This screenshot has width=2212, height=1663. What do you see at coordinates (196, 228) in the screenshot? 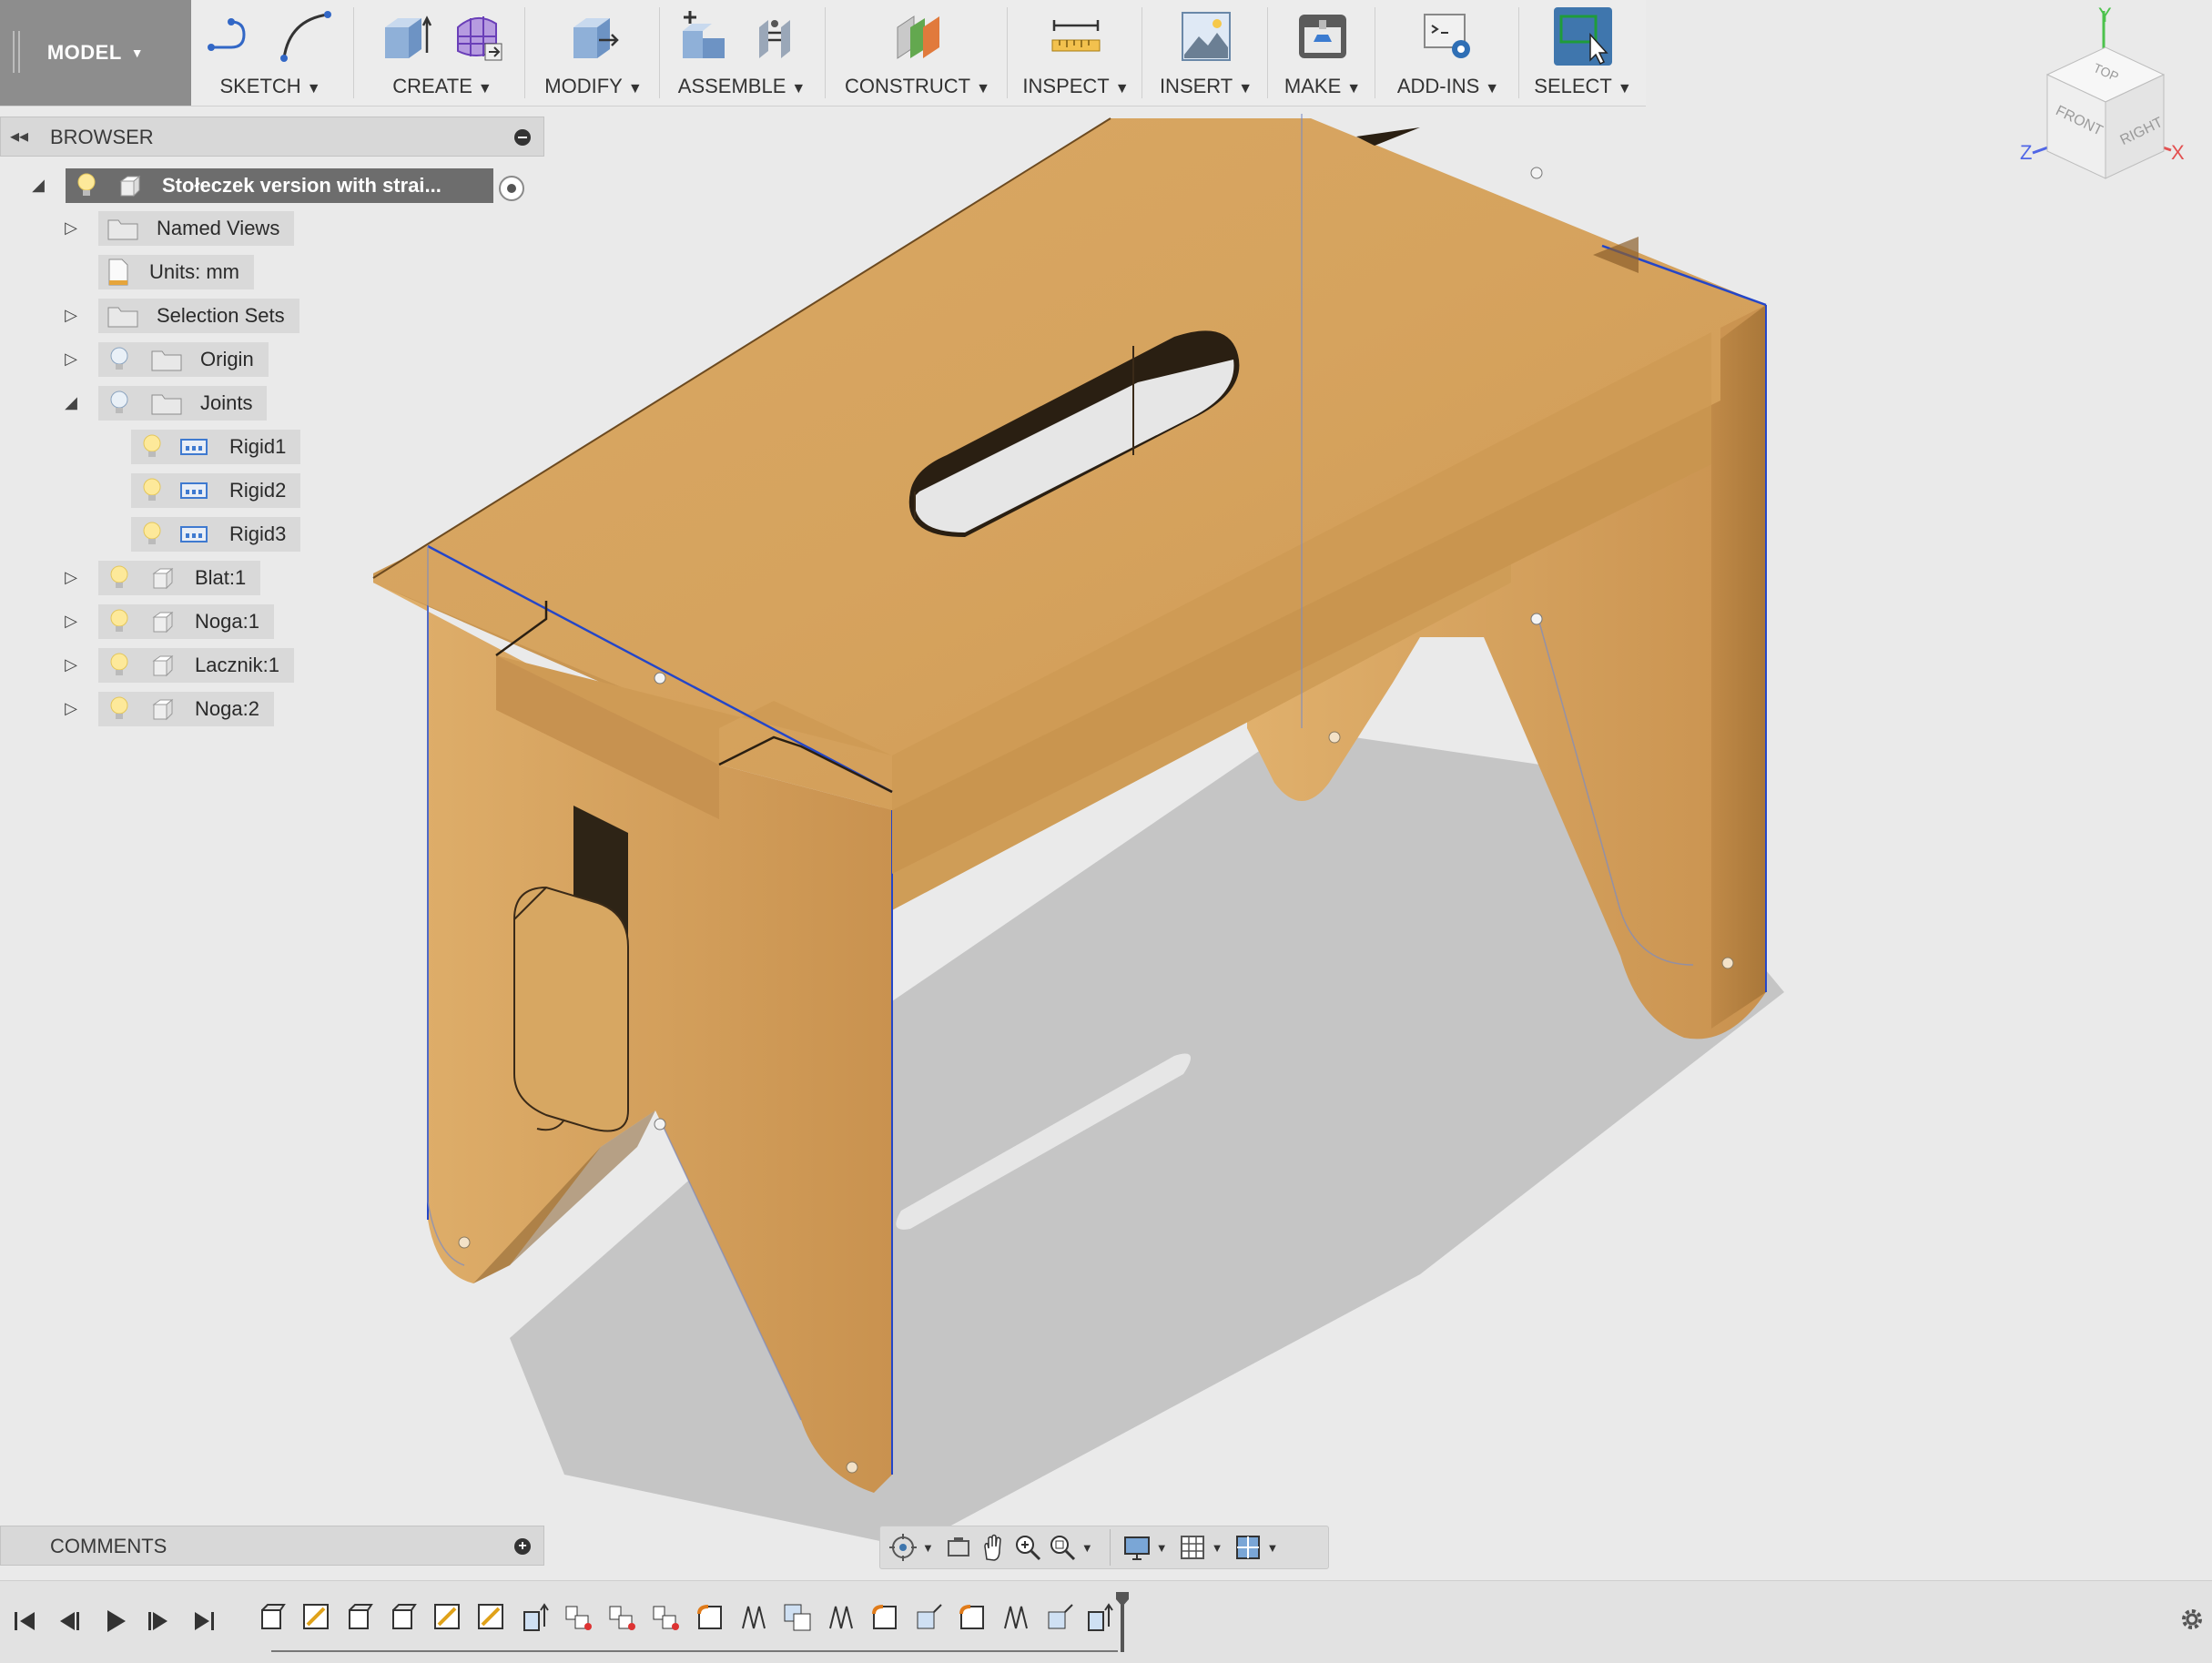
I see `browser-chip-named-views: Named Views` at bounding box center [196, 228].